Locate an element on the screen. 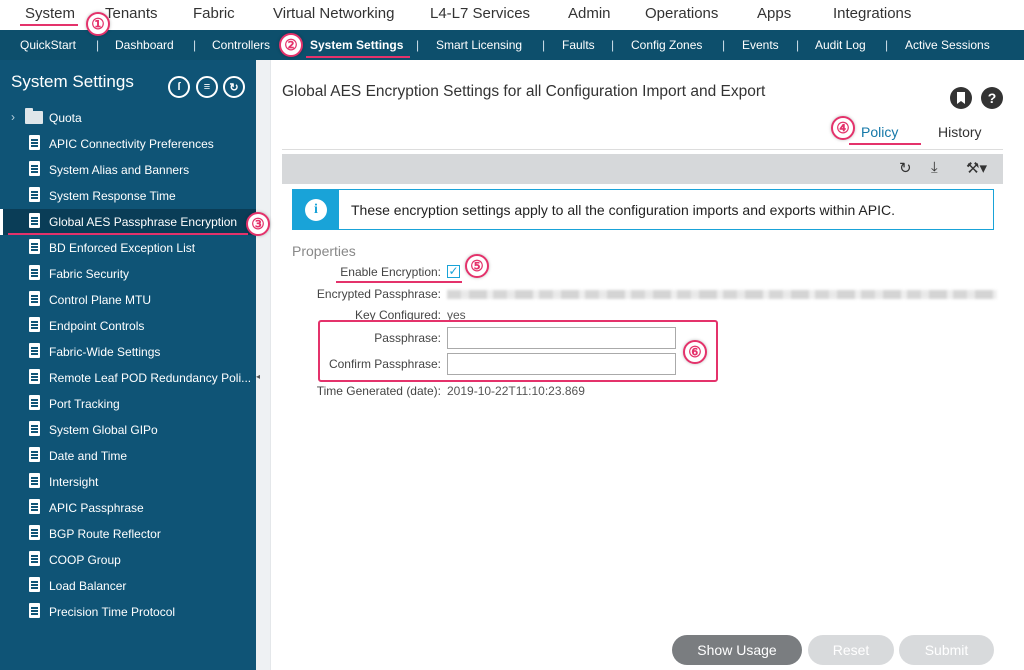 The image size is (1024, 670). collapse-arrow-icon: ◂ is located at coordinates (258, 376).